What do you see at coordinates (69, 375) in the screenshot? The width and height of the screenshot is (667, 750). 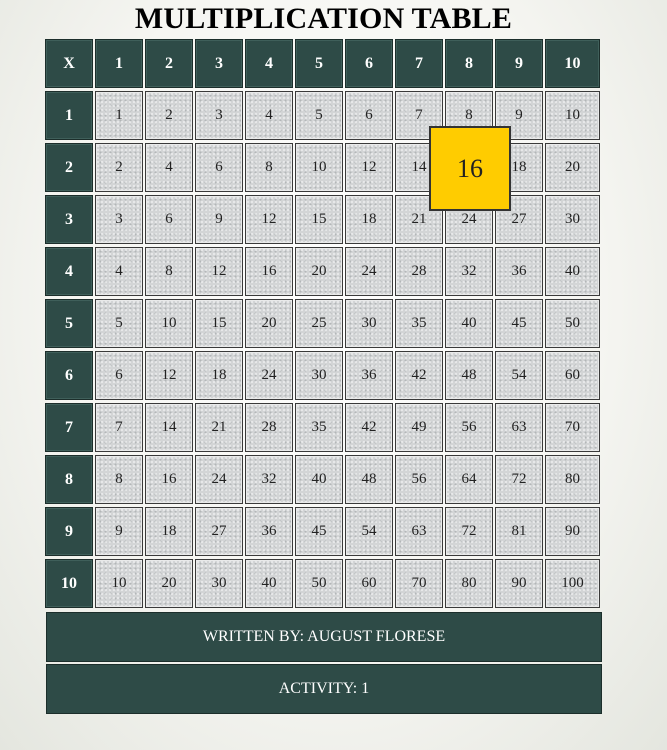 I see `row-header: 6` at bounding box center [69, 375].